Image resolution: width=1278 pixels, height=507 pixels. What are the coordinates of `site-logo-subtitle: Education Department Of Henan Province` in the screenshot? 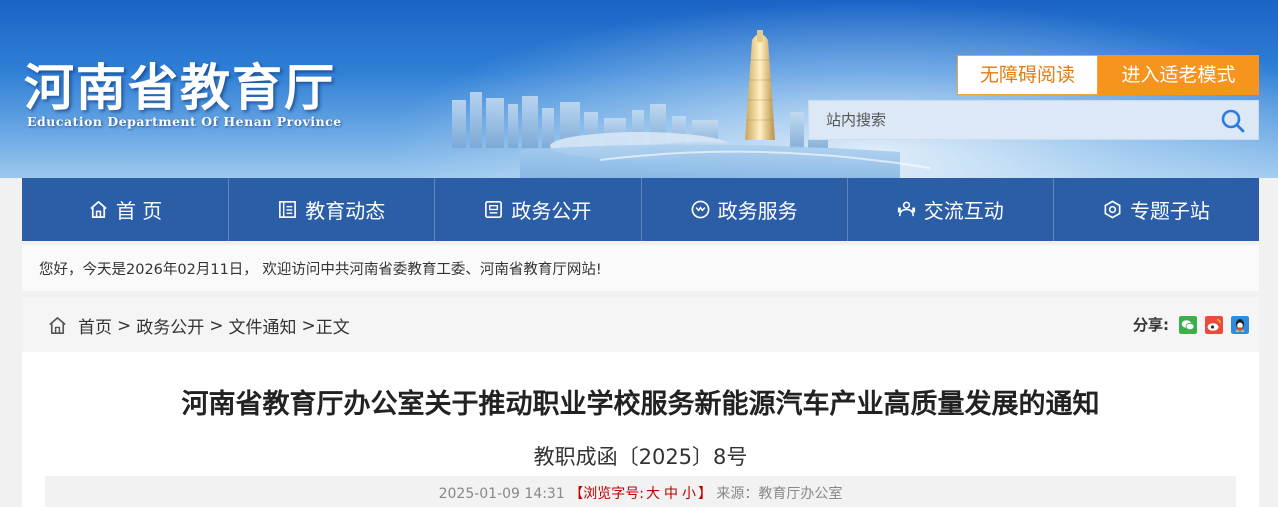 It's located at (184, 121).